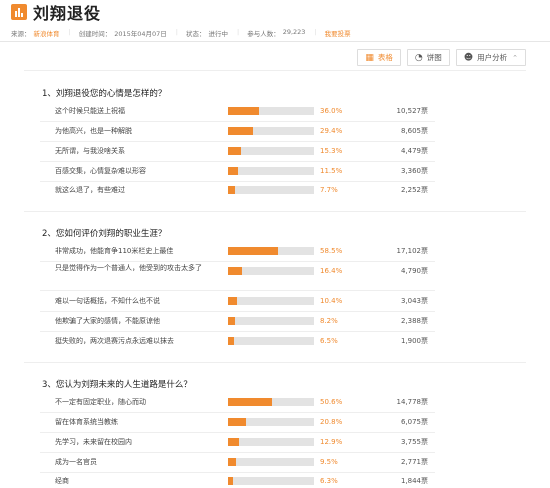  Describe the element at coordinates (107, 301) in the screenshot. I see `option-label: 难以一句话概括，不知什么也不说` at that location.